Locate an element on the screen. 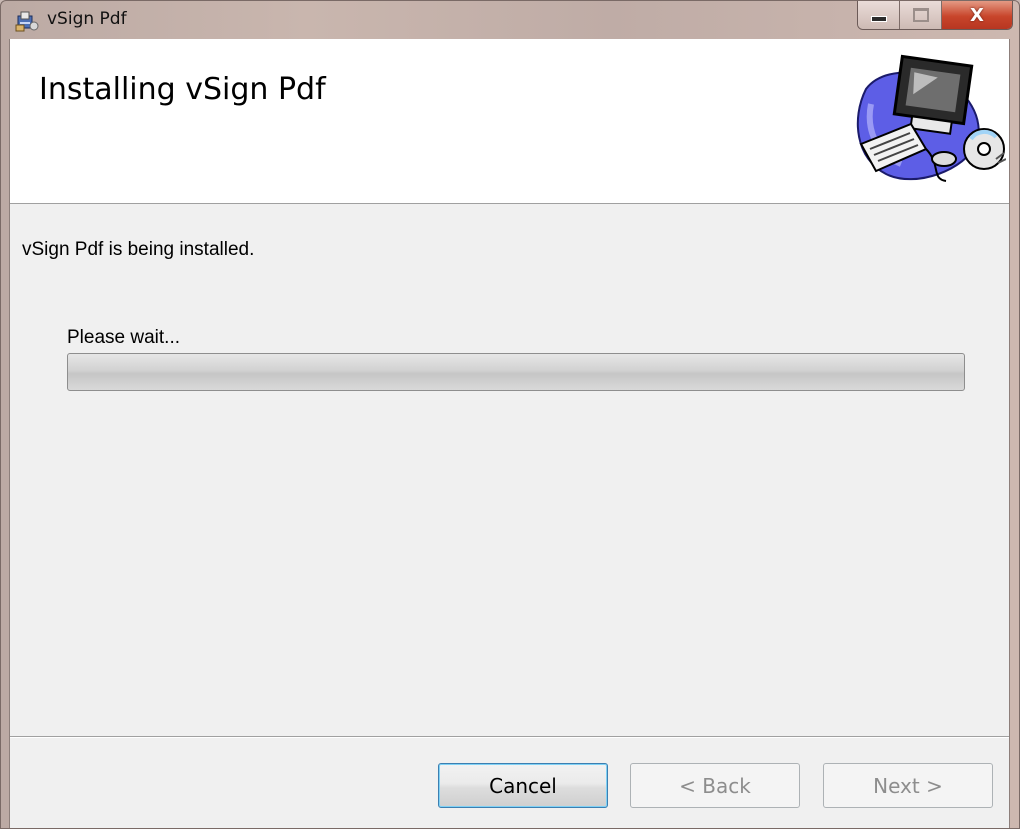  installer-app-icon is located at coordinates (27, 21).